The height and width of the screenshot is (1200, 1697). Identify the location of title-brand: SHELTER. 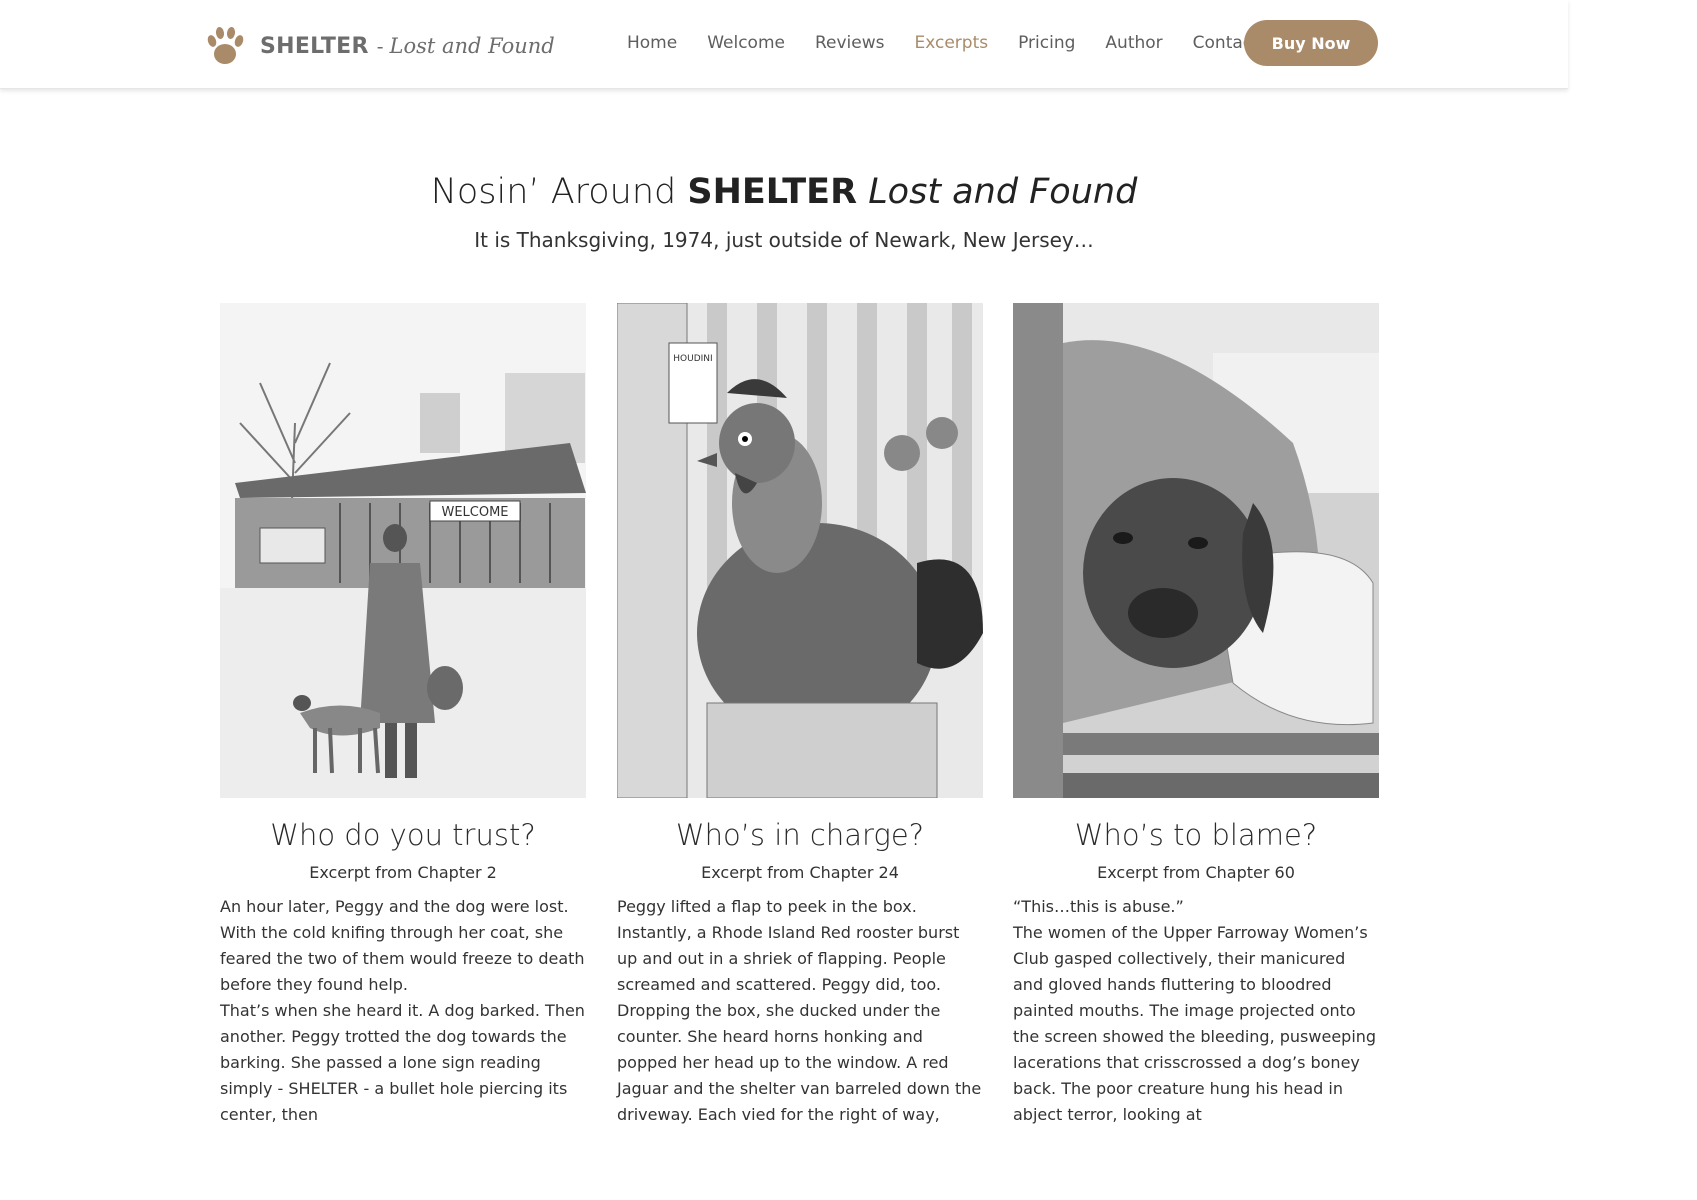
(772, 192).